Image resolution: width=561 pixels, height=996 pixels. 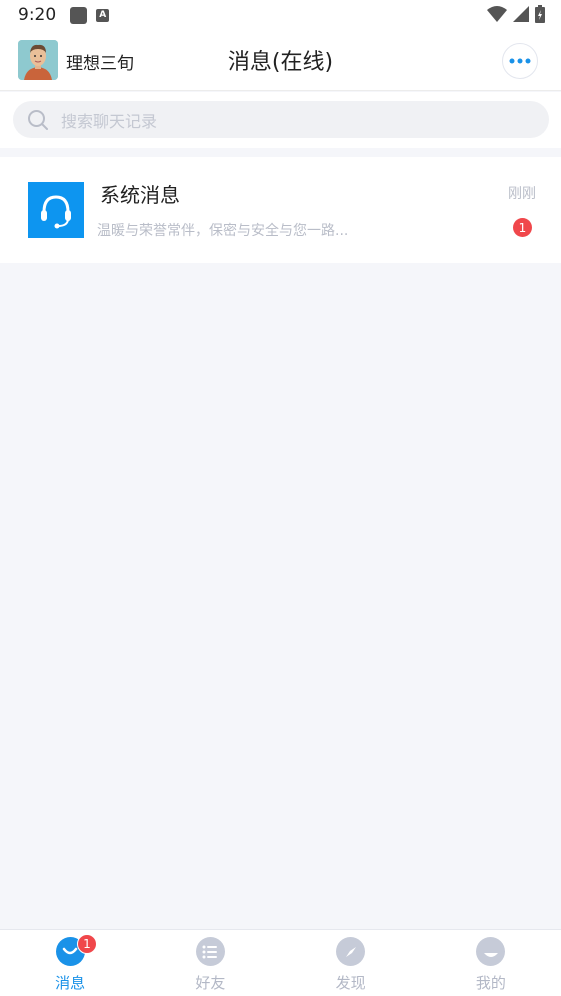 What do you see at coordinates (140, 195) in the screenshot?
I see `chat-name: 系统消息` at bounding box center [140, 195].